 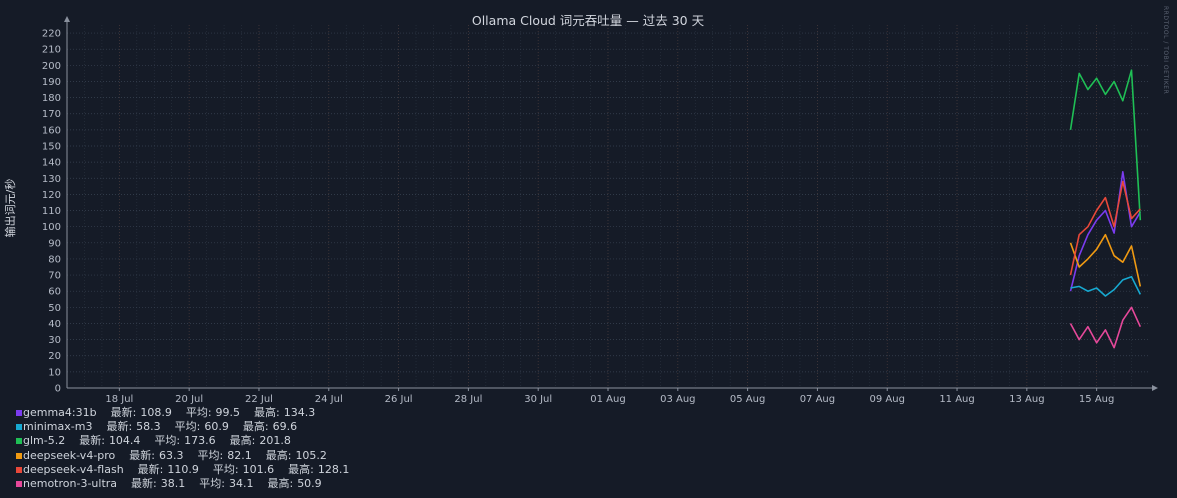 I want to click on x-tick-label: 11 Aug, so click(x=956, y=399).